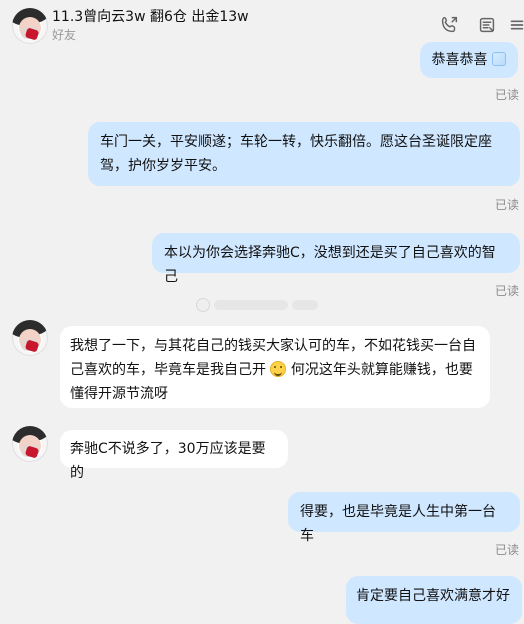  I want to click on sticker-icon, so click(499, 59).